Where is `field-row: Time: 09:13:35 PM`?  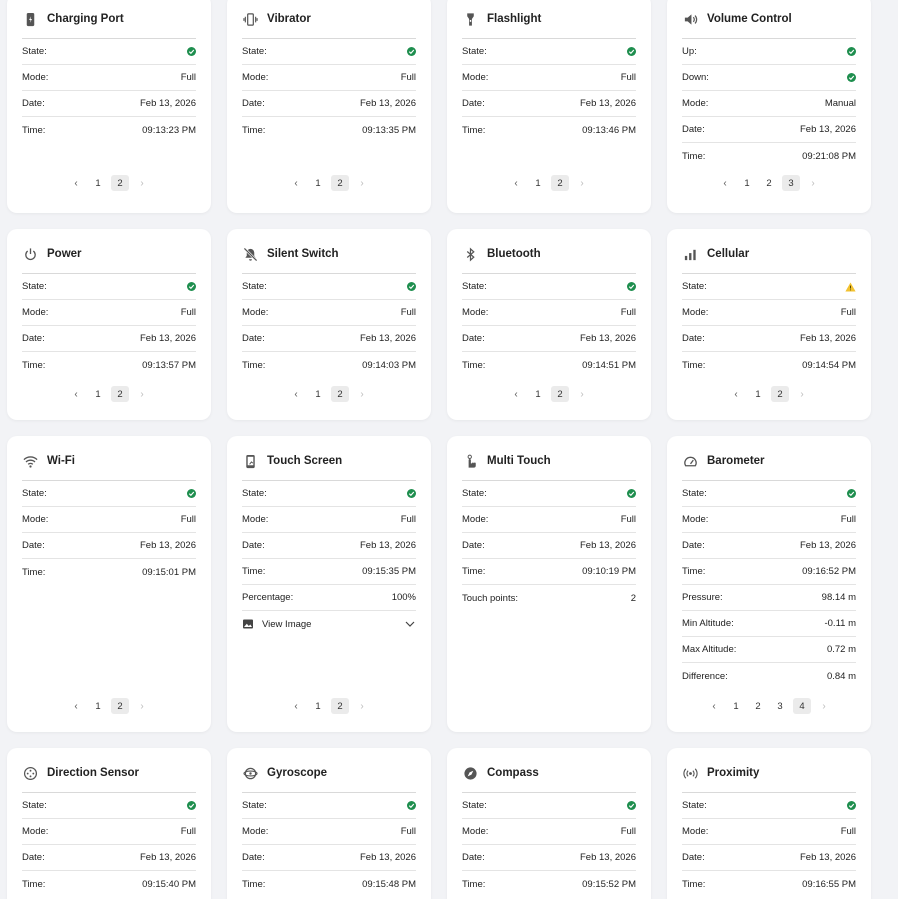
field-row: Time: 09:13:35 PM is located at coordinates (329, 130).